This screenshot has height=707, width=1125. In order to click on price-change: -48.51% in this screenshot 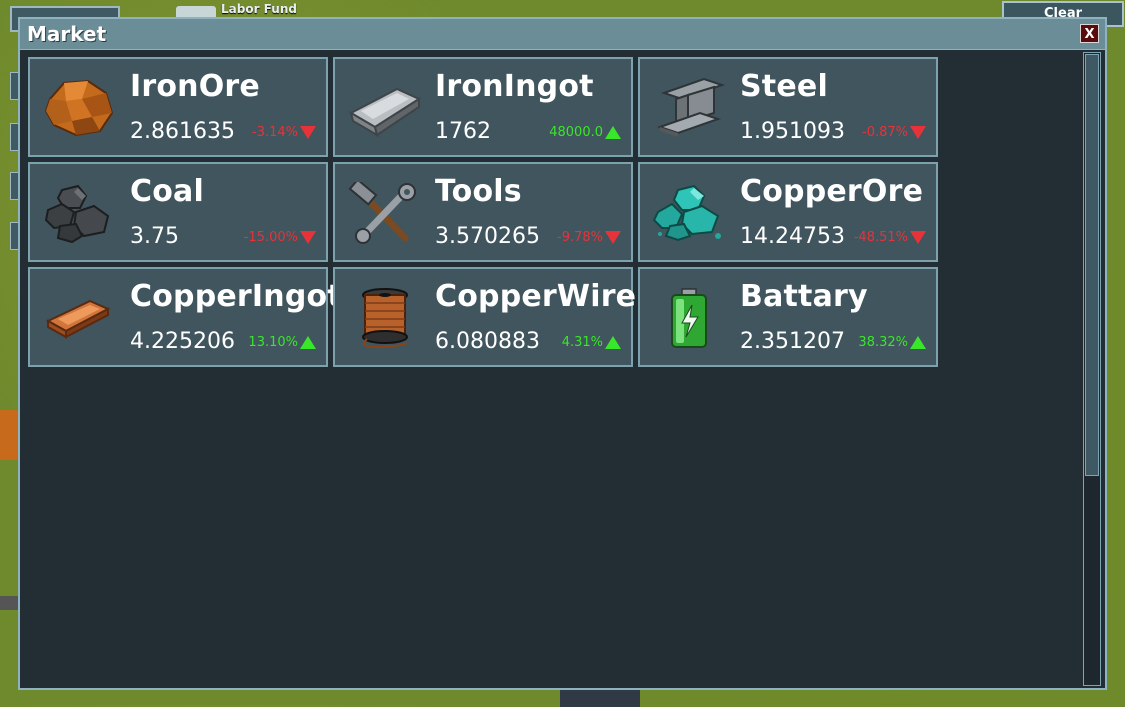, I will do `click(890, 237)`.